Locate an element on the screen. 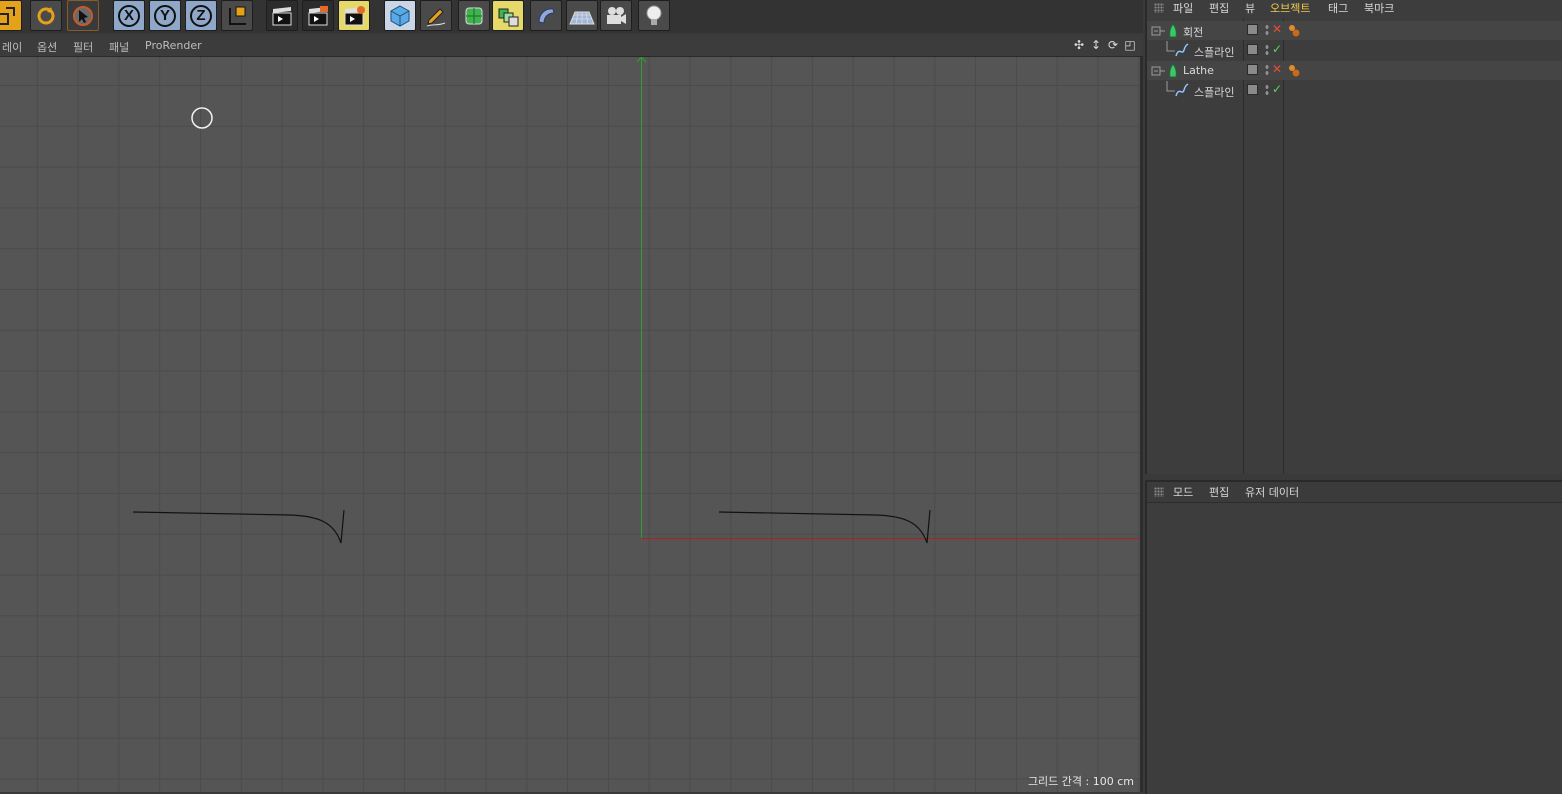  render-picture-viewer-button is located at coordinates (318, 15).